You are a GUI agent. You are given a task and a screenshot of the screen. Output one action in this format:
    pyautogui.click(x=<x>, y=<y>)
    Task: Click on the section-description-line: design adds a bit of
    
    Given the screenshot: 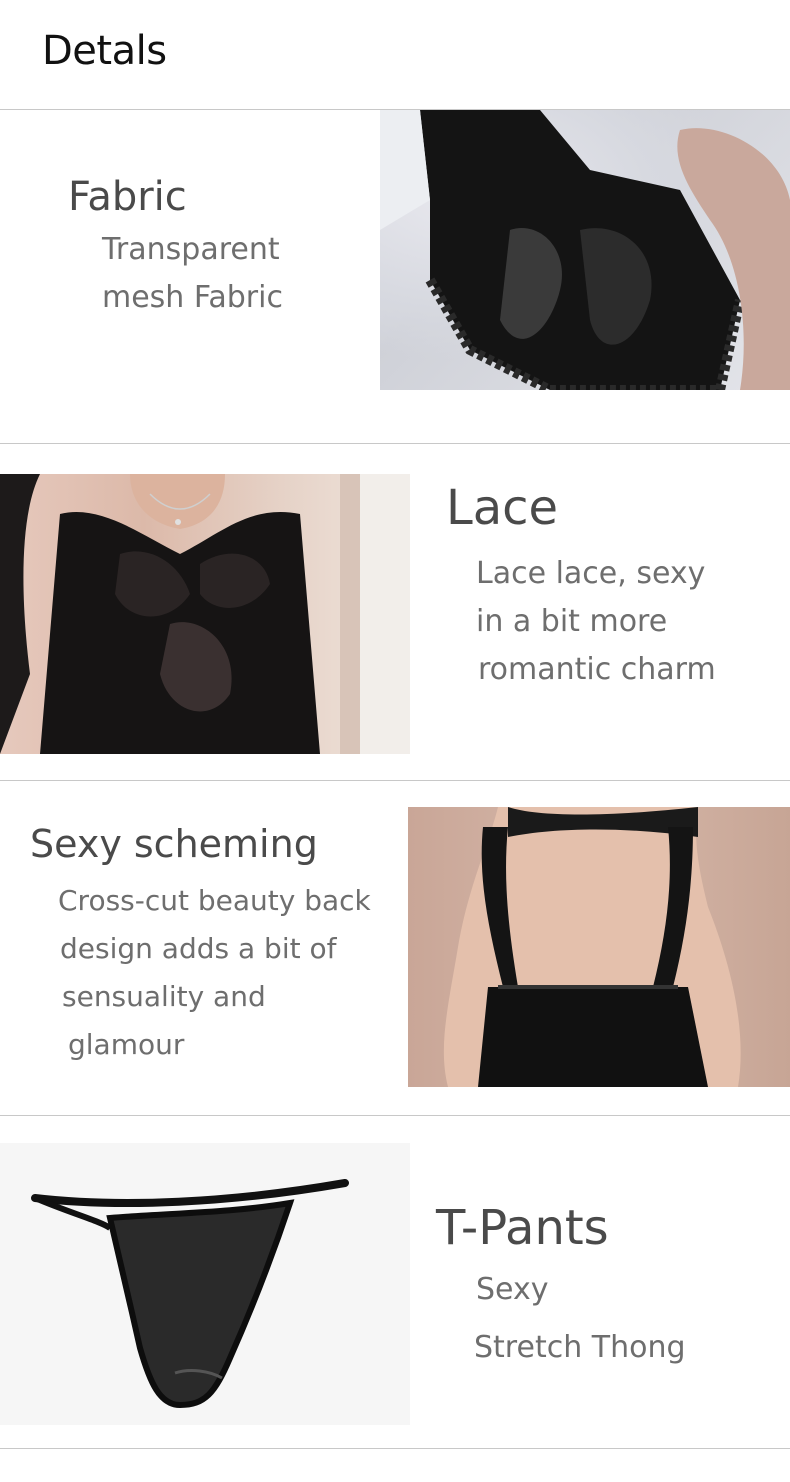 What is the action you would take?
    pyautogui.click(x=198, y=948)
    